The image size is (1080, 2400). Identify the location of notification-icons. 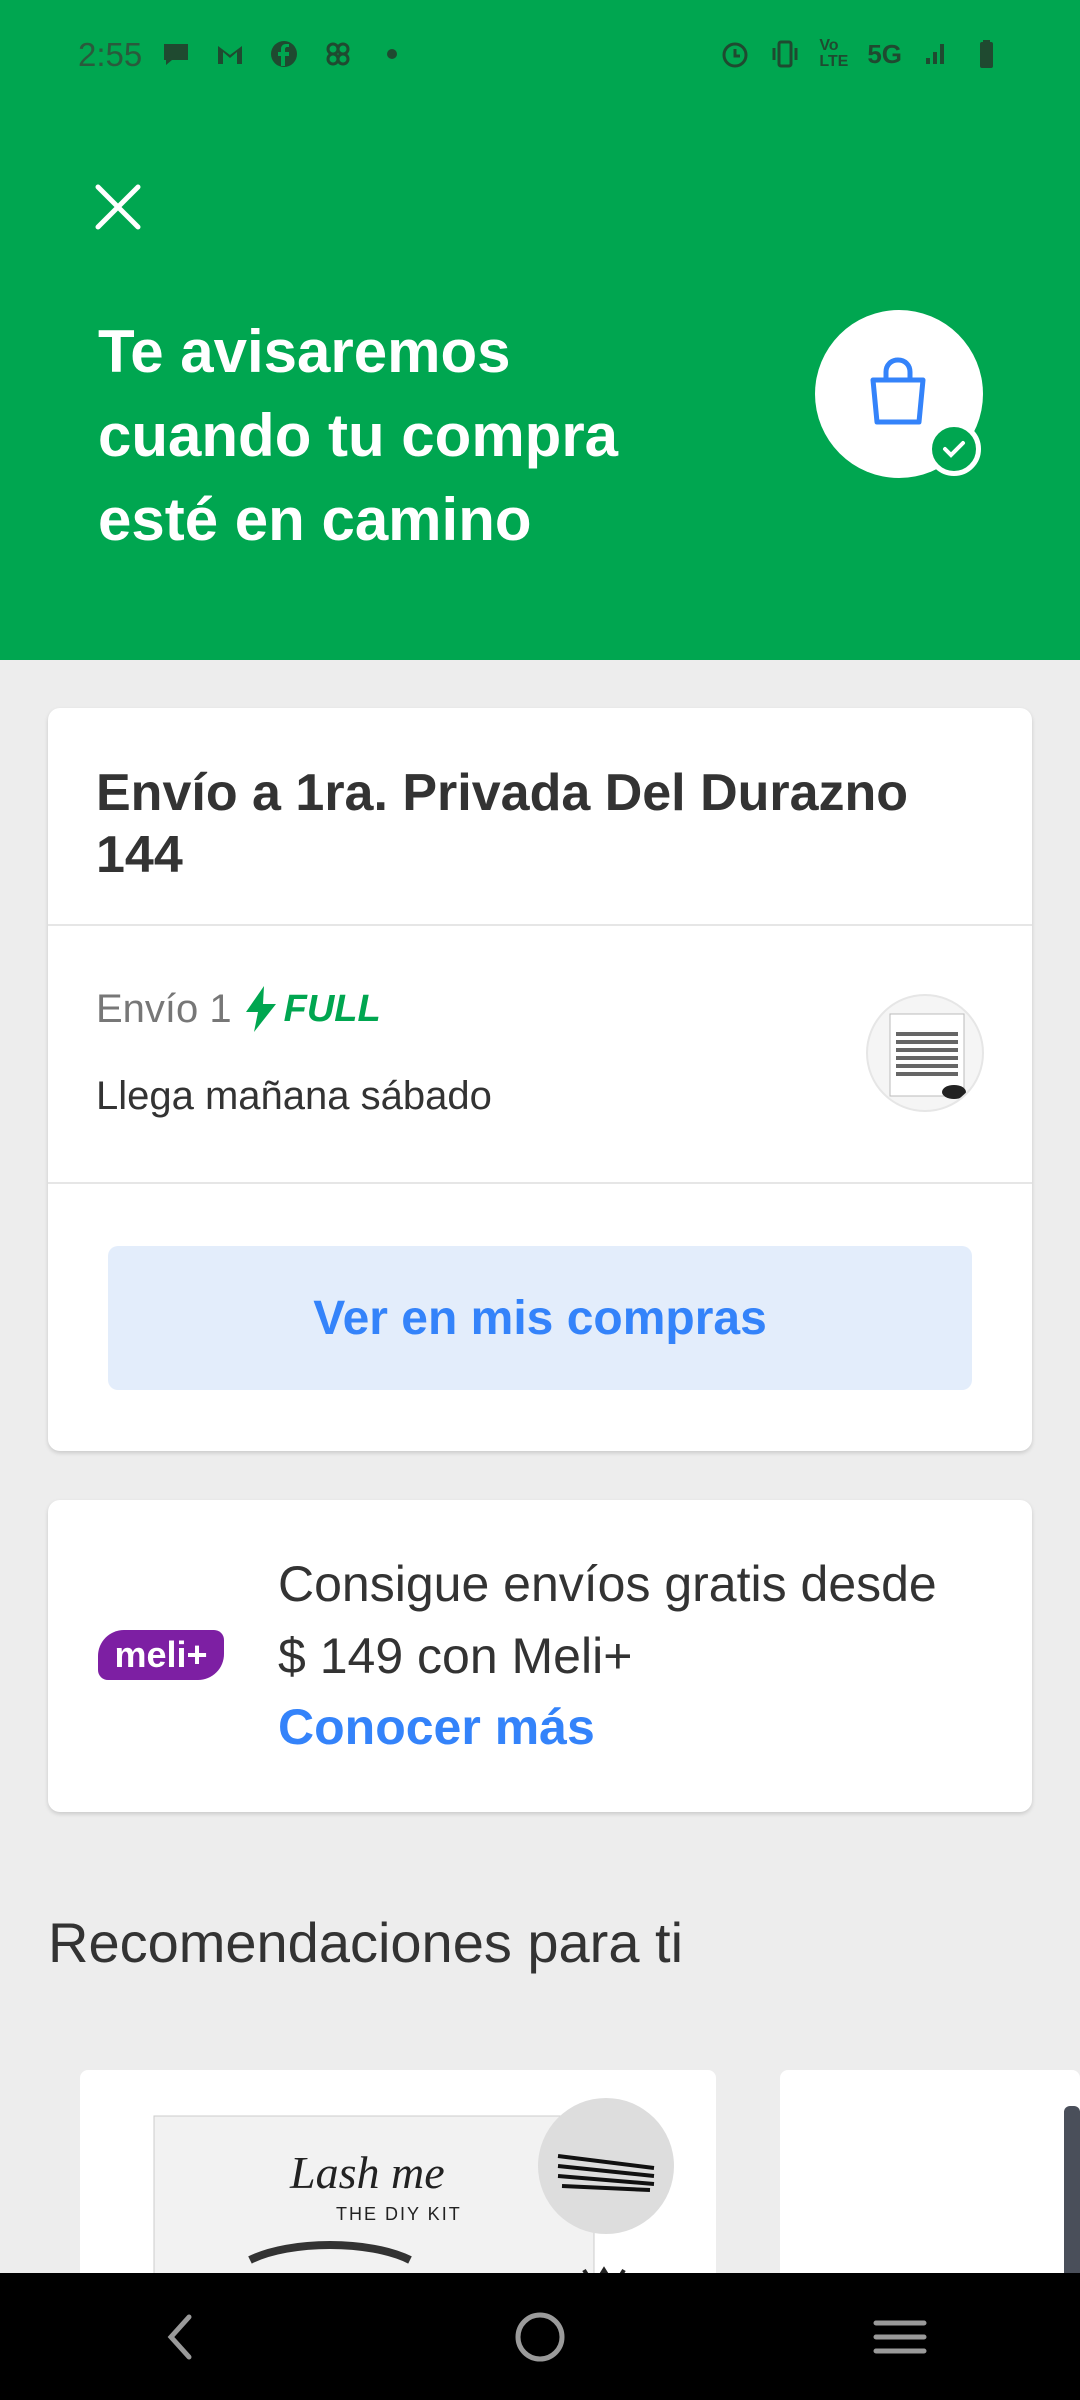
(284, 54).